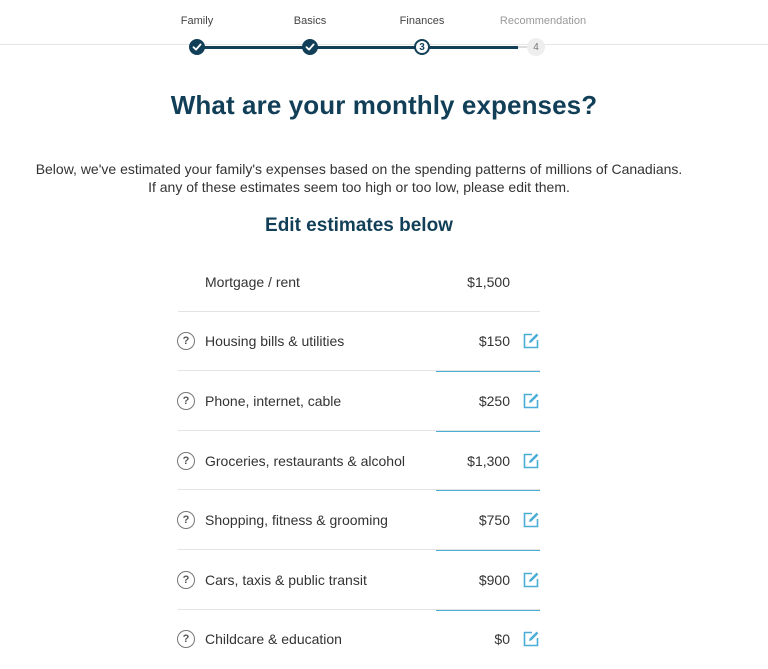  I want to click on expense-label: Mortgage / rent, so click(252, 281).